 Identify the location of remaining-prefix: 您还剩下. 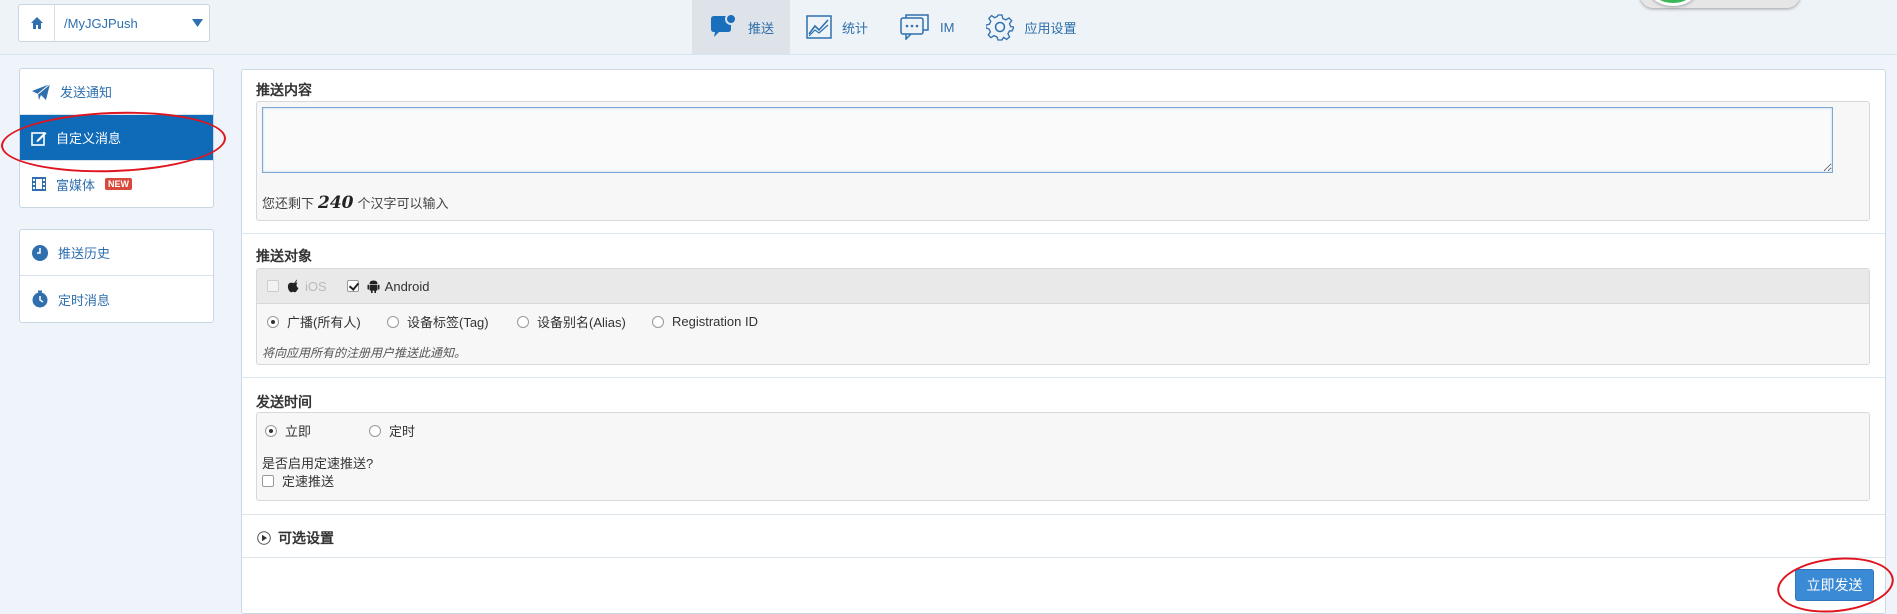
(288, 203).